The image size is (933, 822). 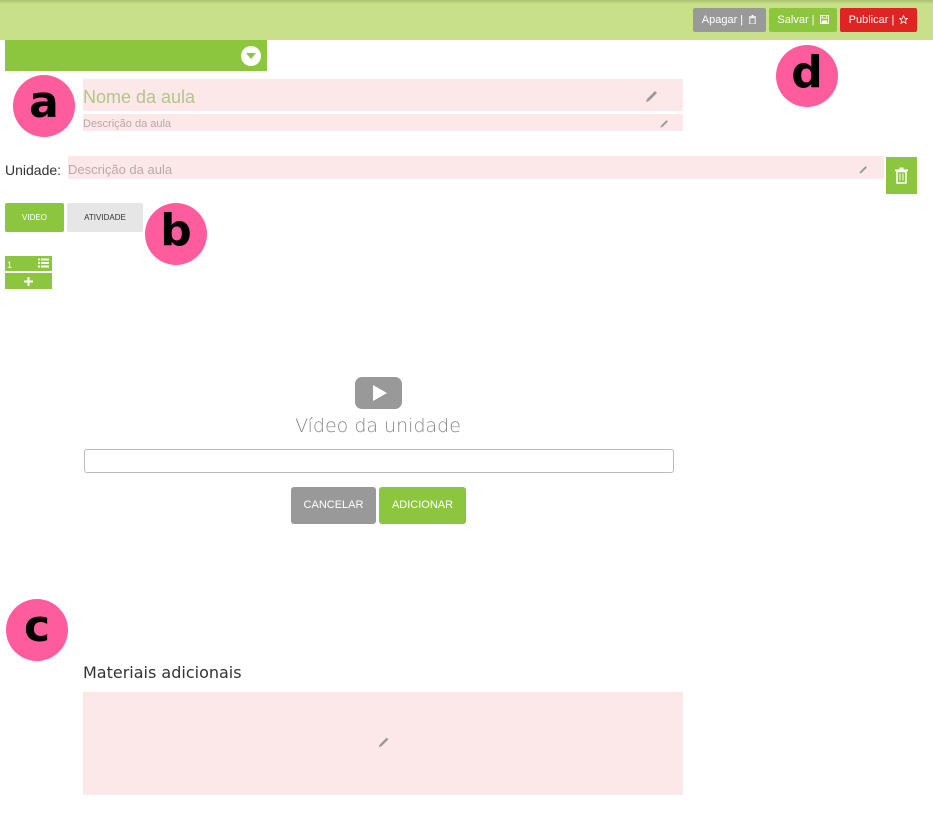 What do you see at coordinates (37, 630) in the screenshot?
I see `marker-c: c` at bounding box center [37, 630].